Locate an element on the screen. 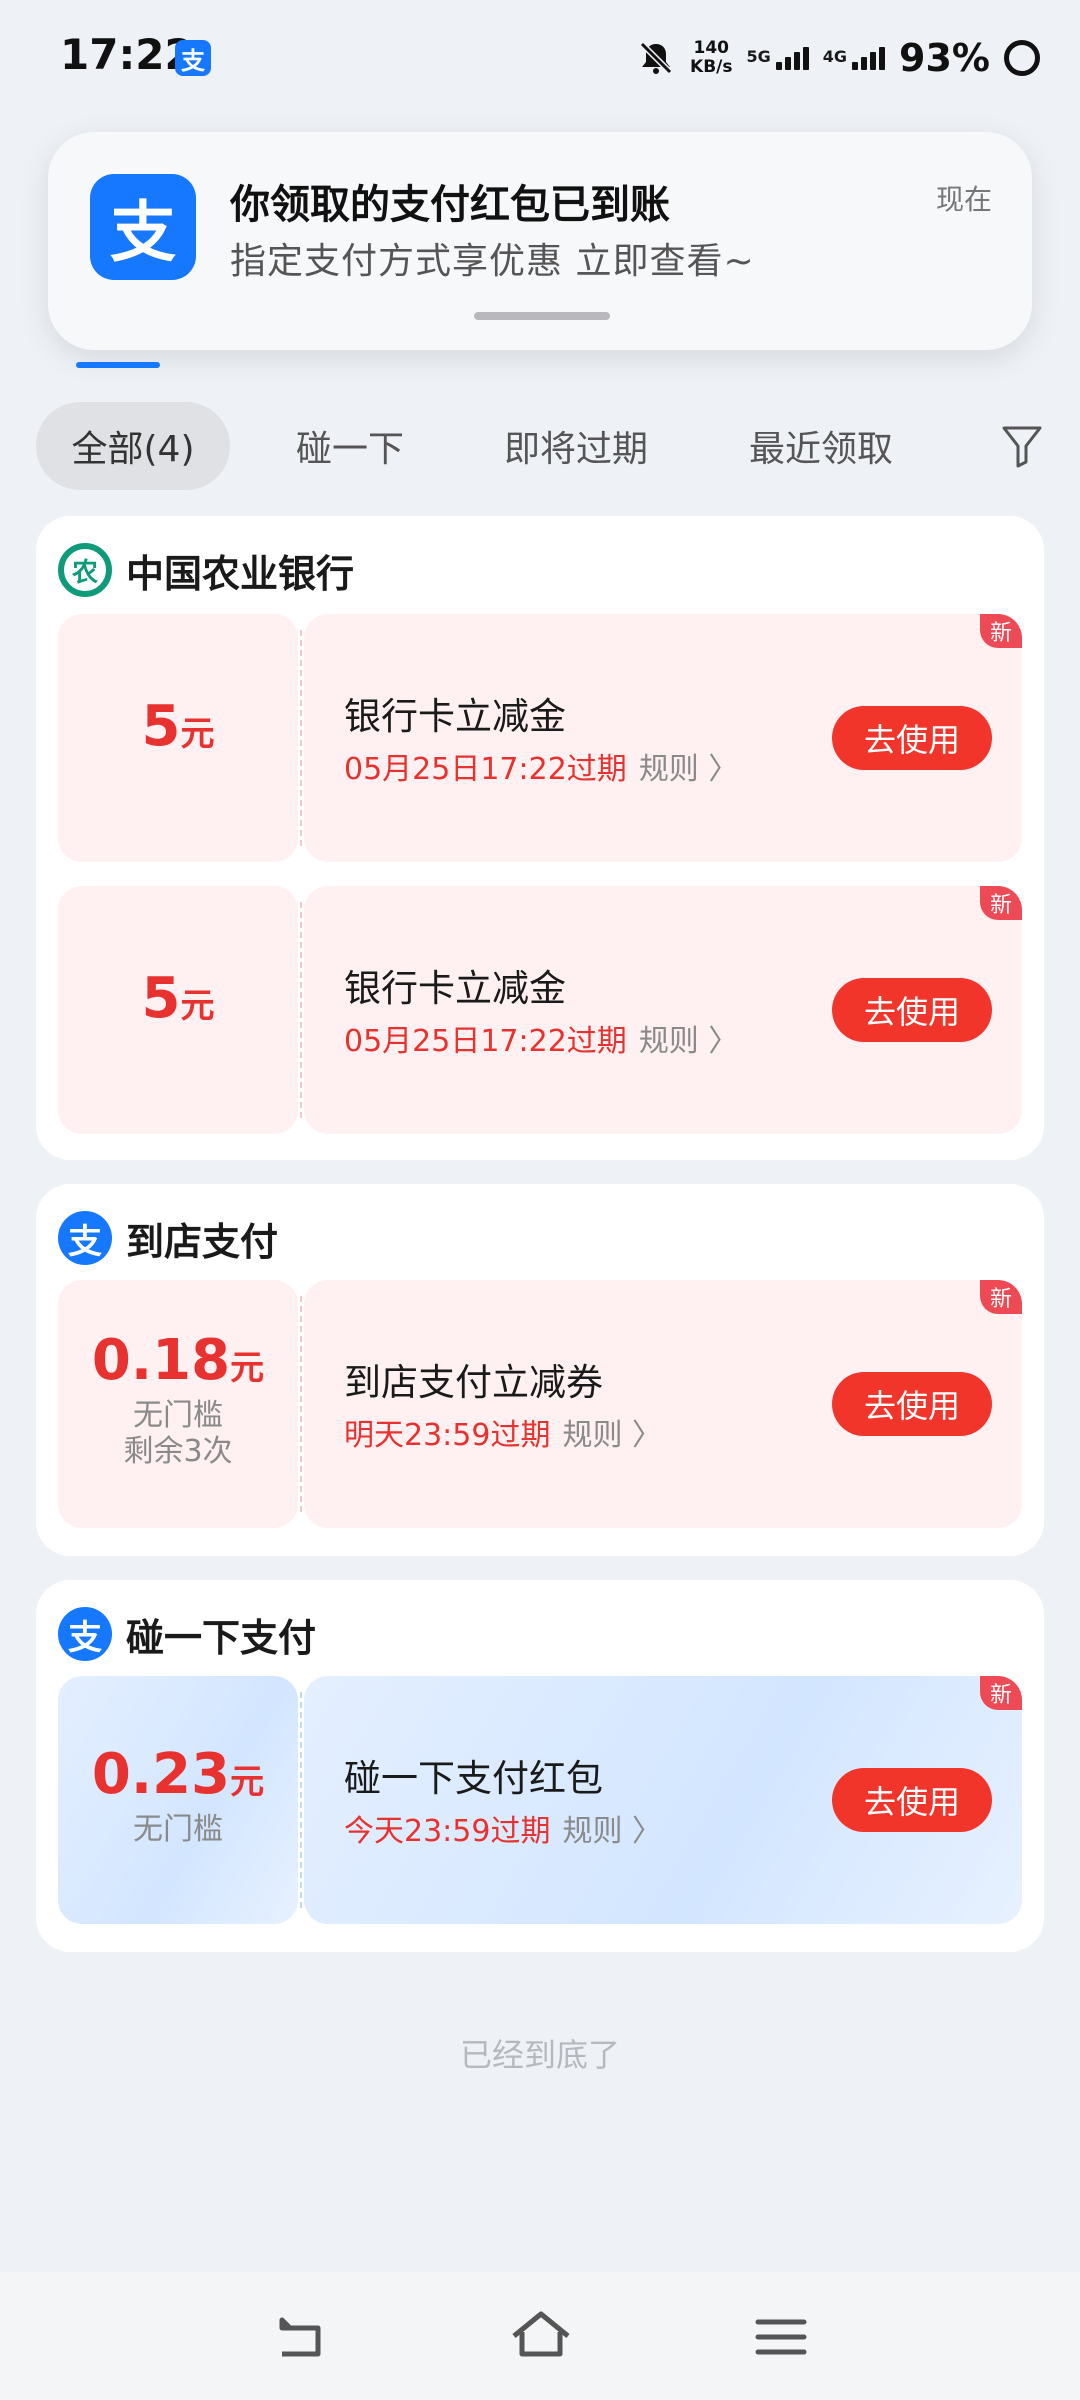  back-icon is located at coordinates (301, 2337).